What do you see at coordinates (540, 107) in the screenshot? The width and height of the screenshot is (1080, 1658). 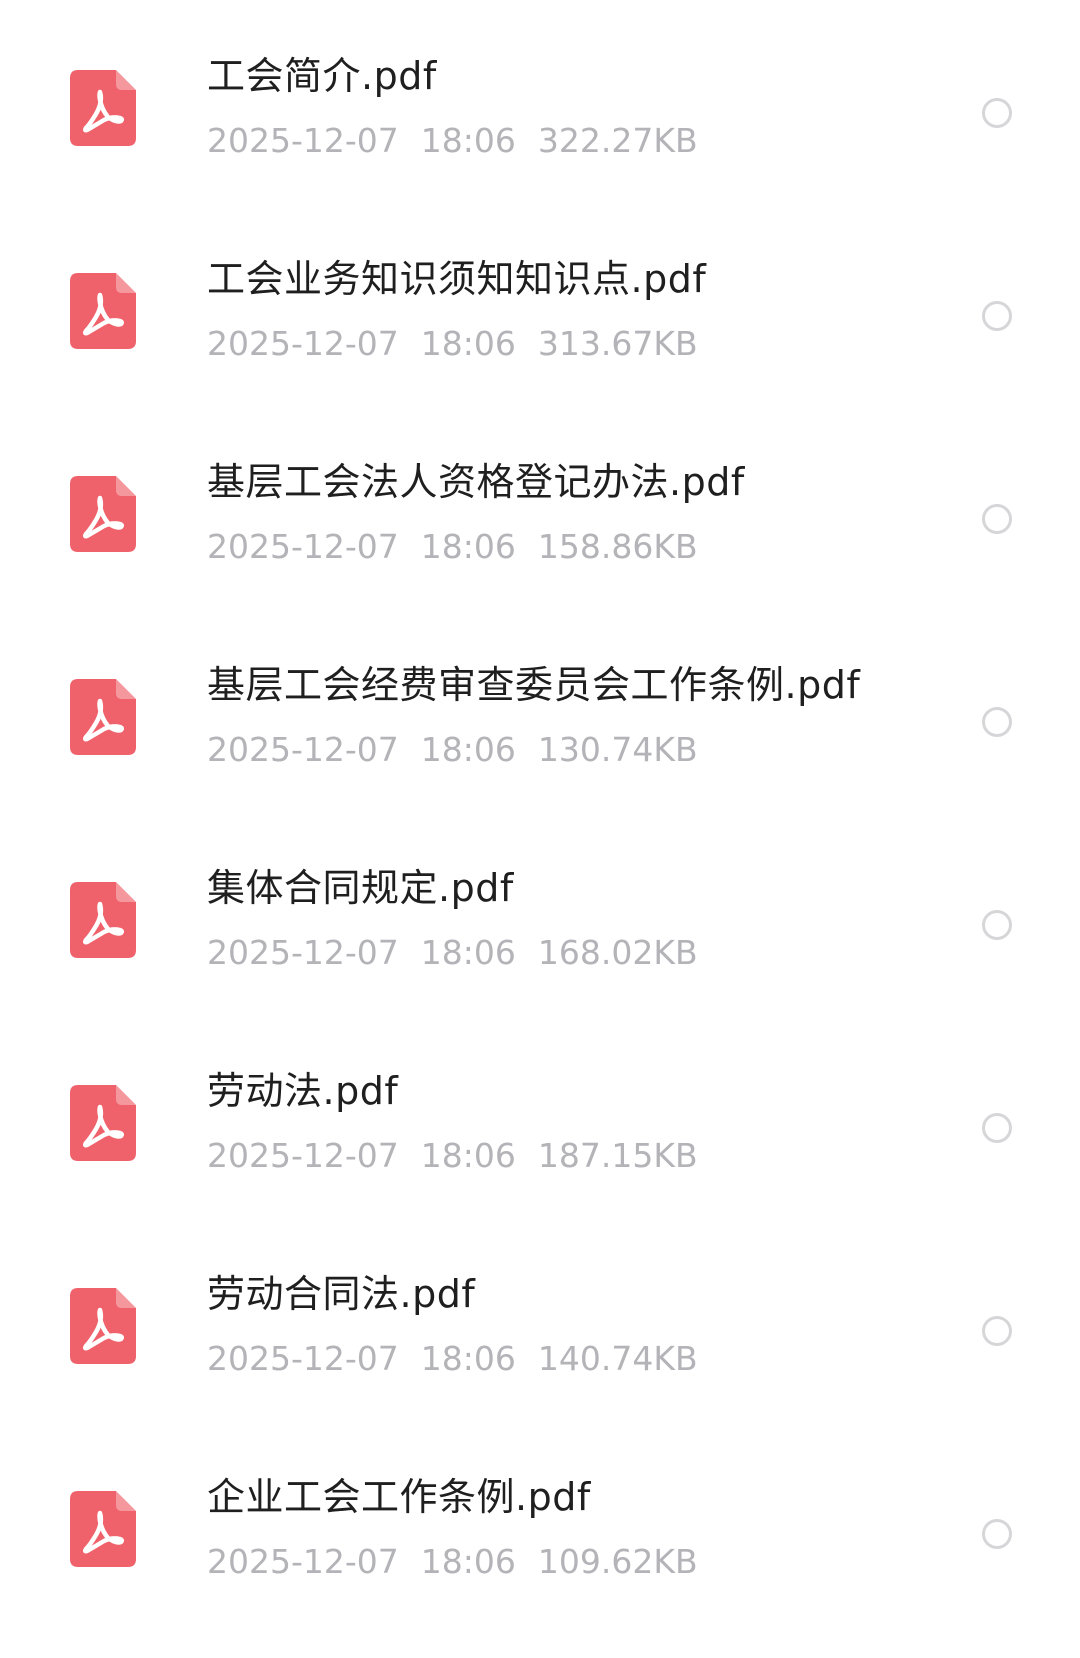 I see `file-list-item: 工会简介.pdf 2025-12-07 18:06 322.27KB` at bounding box center [540, 107].